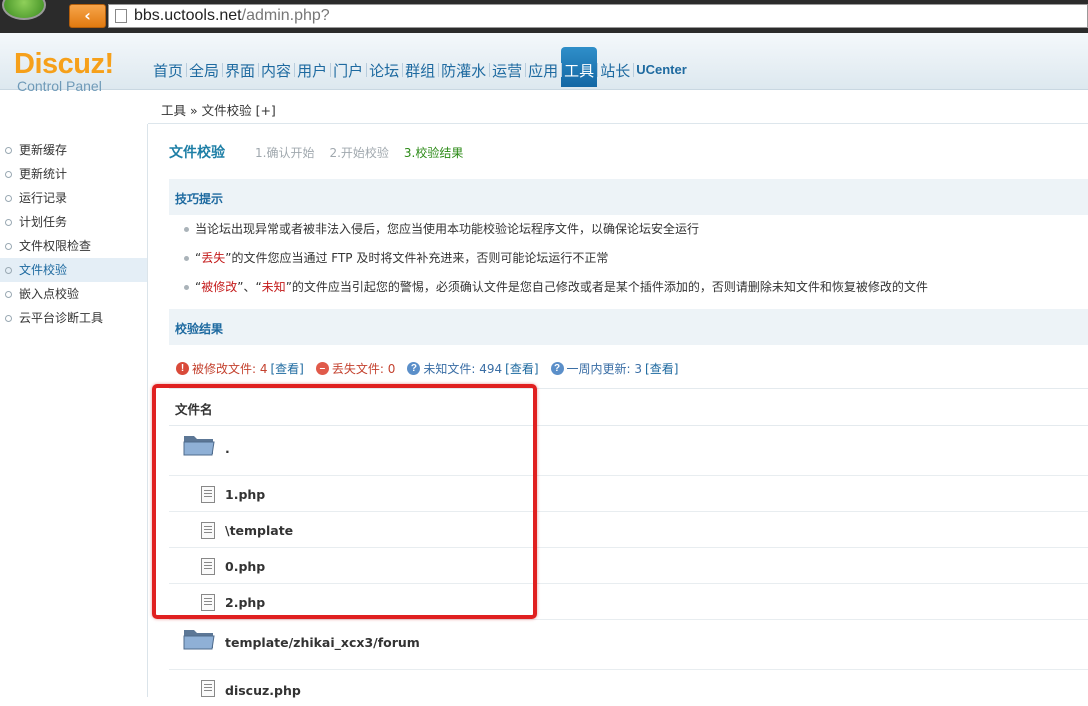 The image size is (1088, 706). Describe the element at coordinates (204, 67) in the screenshot. I see `tab-global: 全局` at that location.